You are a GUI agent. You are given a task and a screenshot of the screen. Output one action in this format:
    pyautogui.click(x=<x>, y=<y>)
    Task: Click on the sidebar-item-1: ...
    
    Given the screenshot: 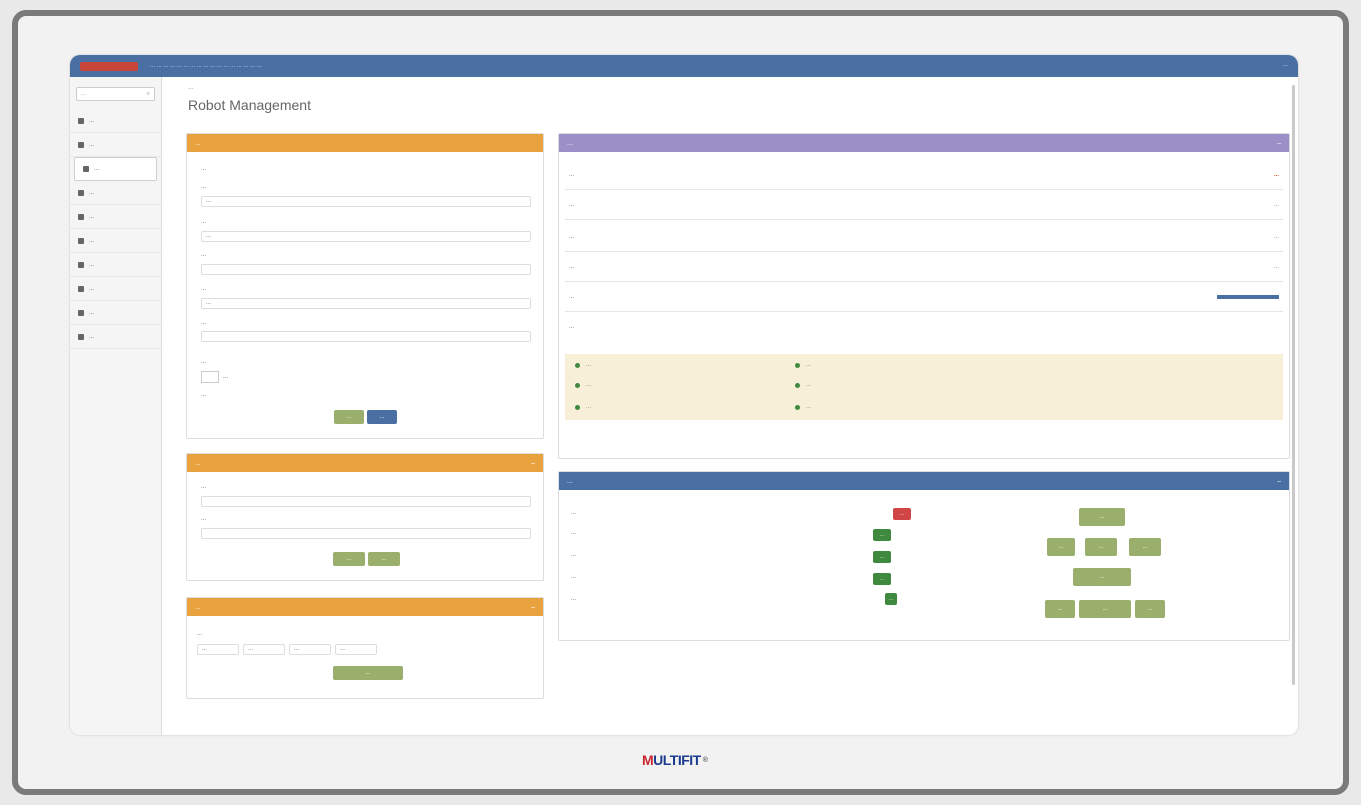 What is the action you would take?
    pyautogui.click(x=115, y=121)
    